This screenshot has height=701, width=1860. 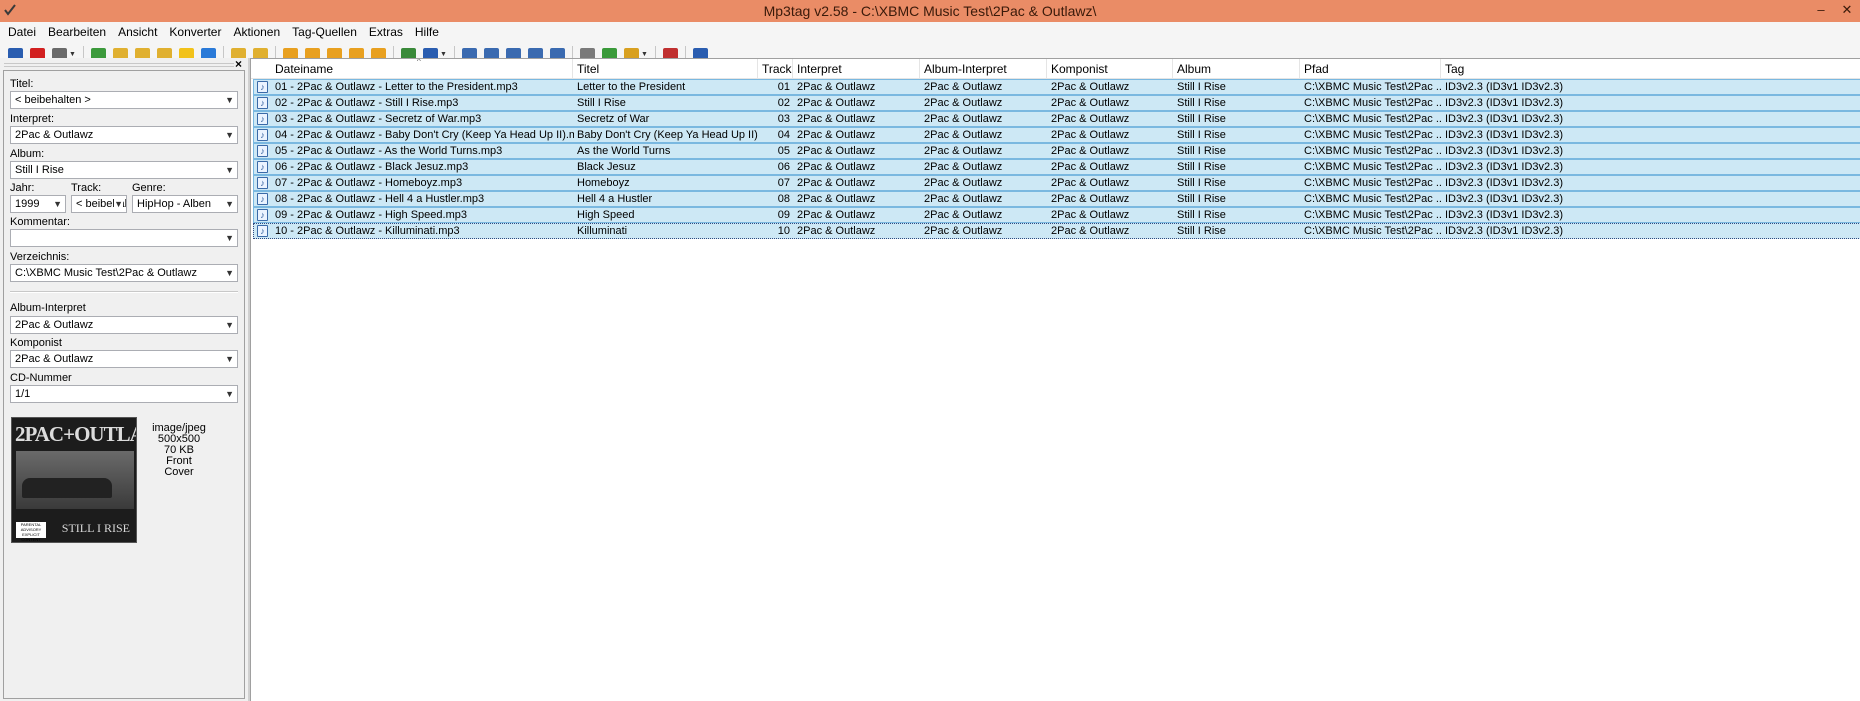 I want to click on minimize-button: –, so click(x=1821, y=11).